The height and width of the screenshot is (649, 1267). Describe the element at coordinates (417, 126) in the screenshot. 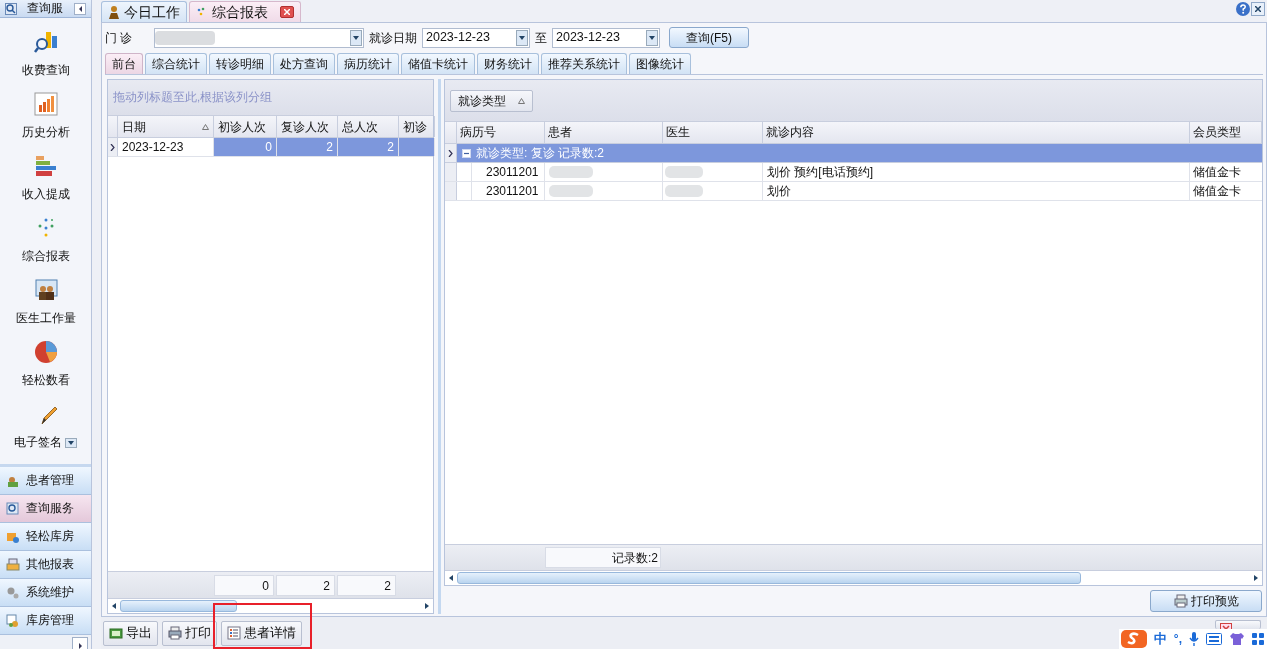

I see `column-header: 初诊` at that location.